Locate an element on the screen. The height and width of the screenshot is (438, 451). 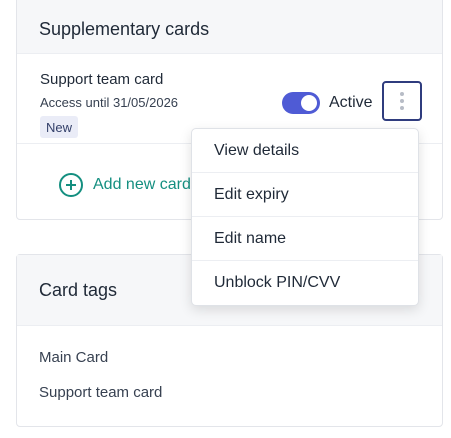
supplementary-cards-header: Supplementary cards is located at coordinates (229, 27).